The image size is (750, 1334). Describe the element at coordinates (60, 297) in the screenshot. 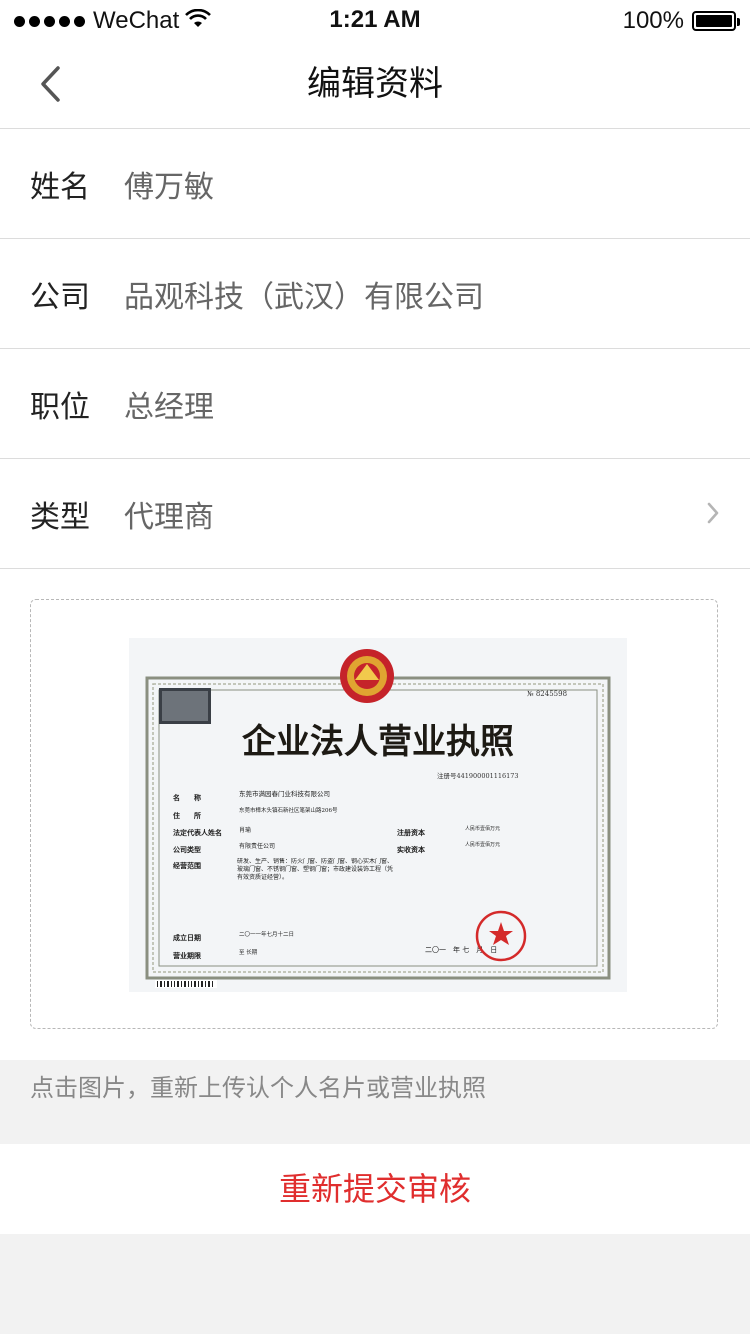

I see `field-label: 公司` at that location.